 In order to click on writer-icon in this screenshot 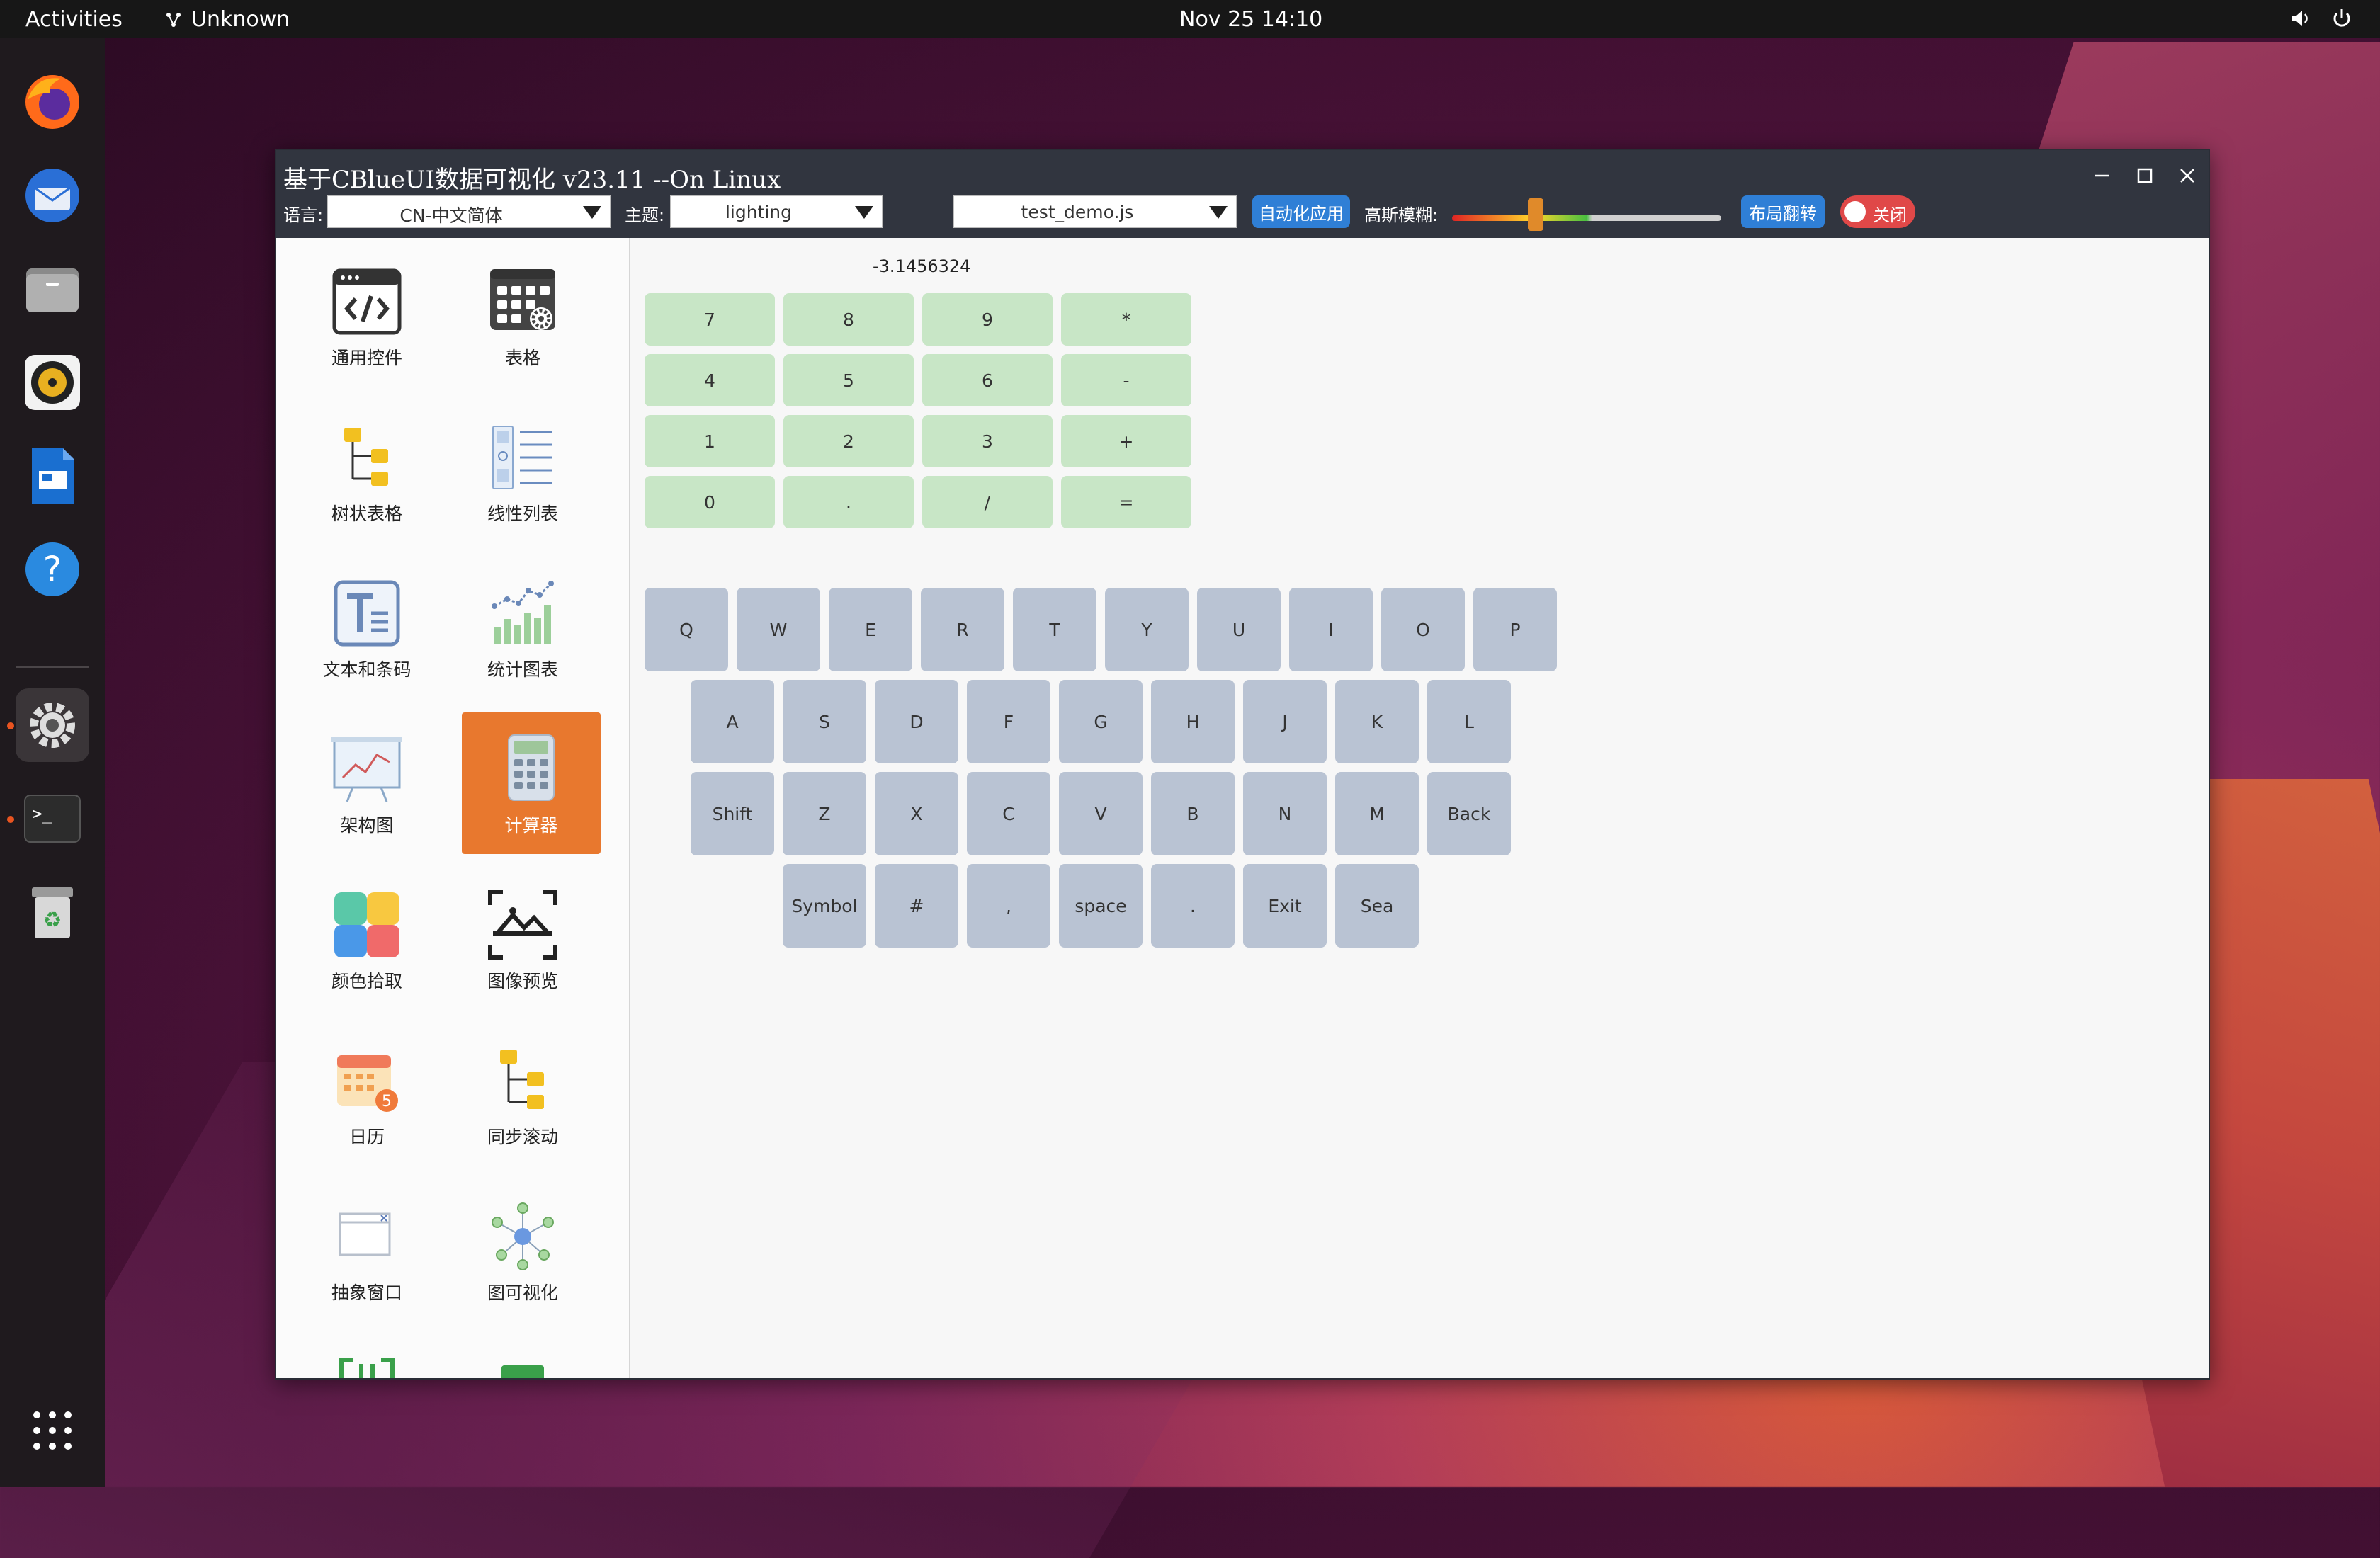, I will do `click(53, 476)`.